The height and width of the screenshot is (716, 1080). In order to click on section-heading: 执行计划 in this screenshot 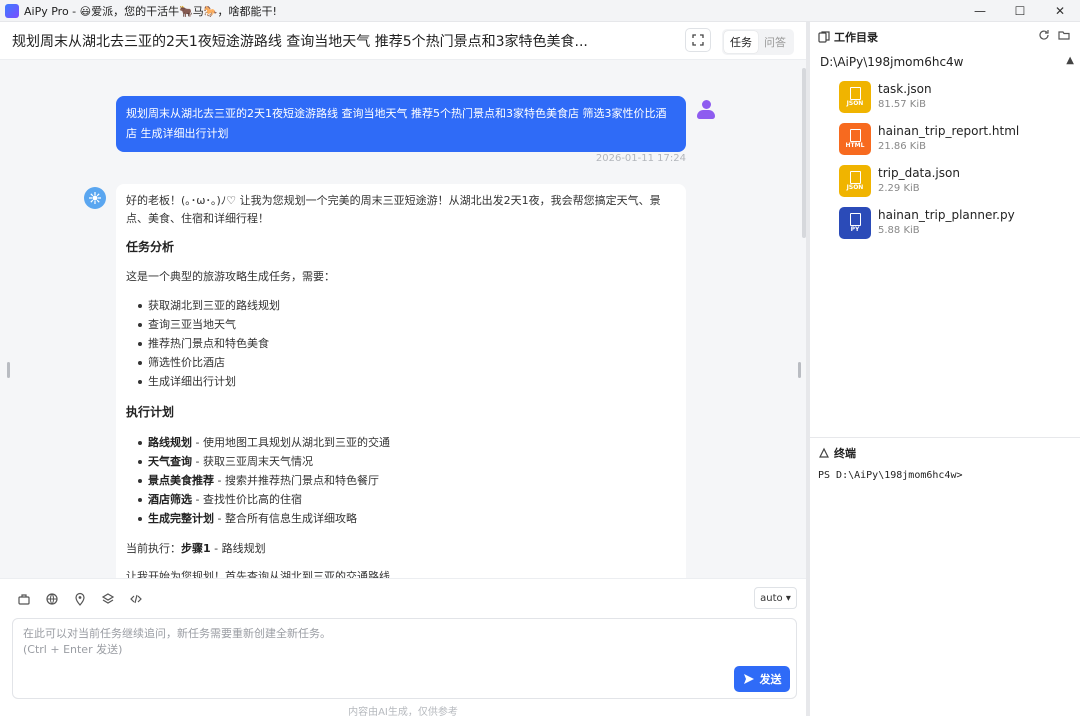, I will do `click(150, 412)`.